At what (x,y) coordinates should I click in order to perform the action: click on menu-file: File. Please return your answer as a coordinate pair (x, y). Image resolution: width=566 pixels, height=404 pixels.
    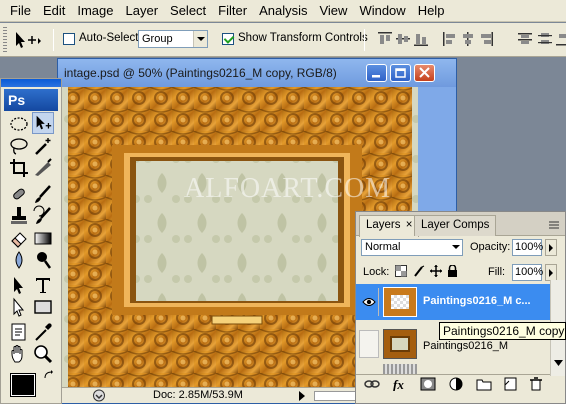
    Looking at the image, I should click on (20, 11).